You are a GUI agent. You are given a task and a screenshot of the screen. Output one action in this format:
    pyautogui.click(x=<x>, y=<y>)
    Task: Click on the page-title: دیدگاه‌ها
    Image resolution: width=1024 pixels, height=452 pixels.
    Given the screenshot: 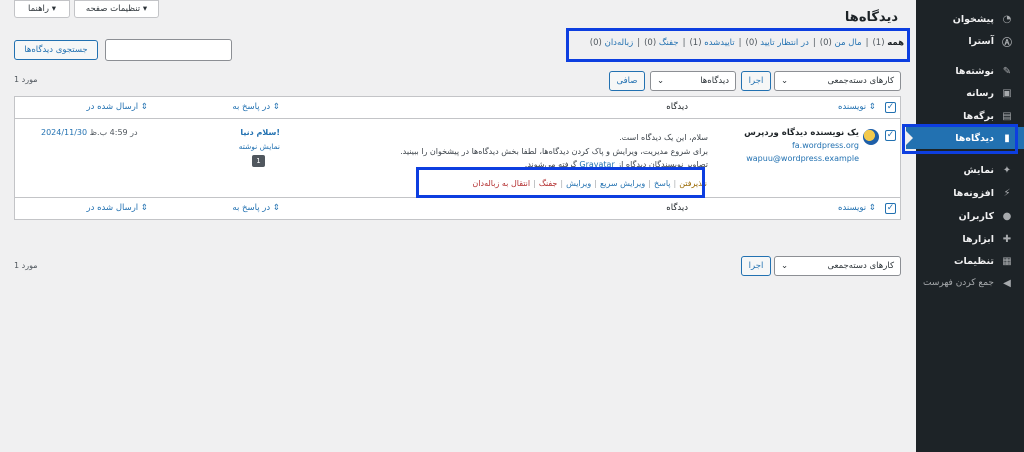 What is the action you would take?
    pyautogui.click(x=871, y=17)
    